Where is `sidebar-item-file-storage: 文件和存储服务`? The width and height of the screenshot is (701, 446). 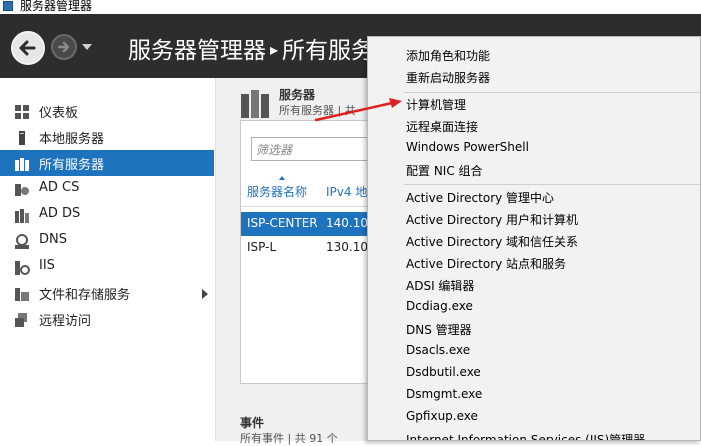 sidebar-item-file-storage: 文件和存储服务 is located at coordinates (107, 293).